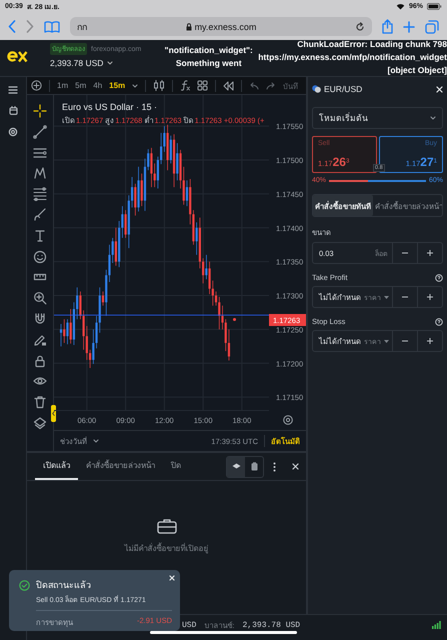 The width and height of the screenshot is (447, 640). Describe the element at coordinates (97, 85) in the screenshot. I see `timeframe-tab: 4h` at that location.